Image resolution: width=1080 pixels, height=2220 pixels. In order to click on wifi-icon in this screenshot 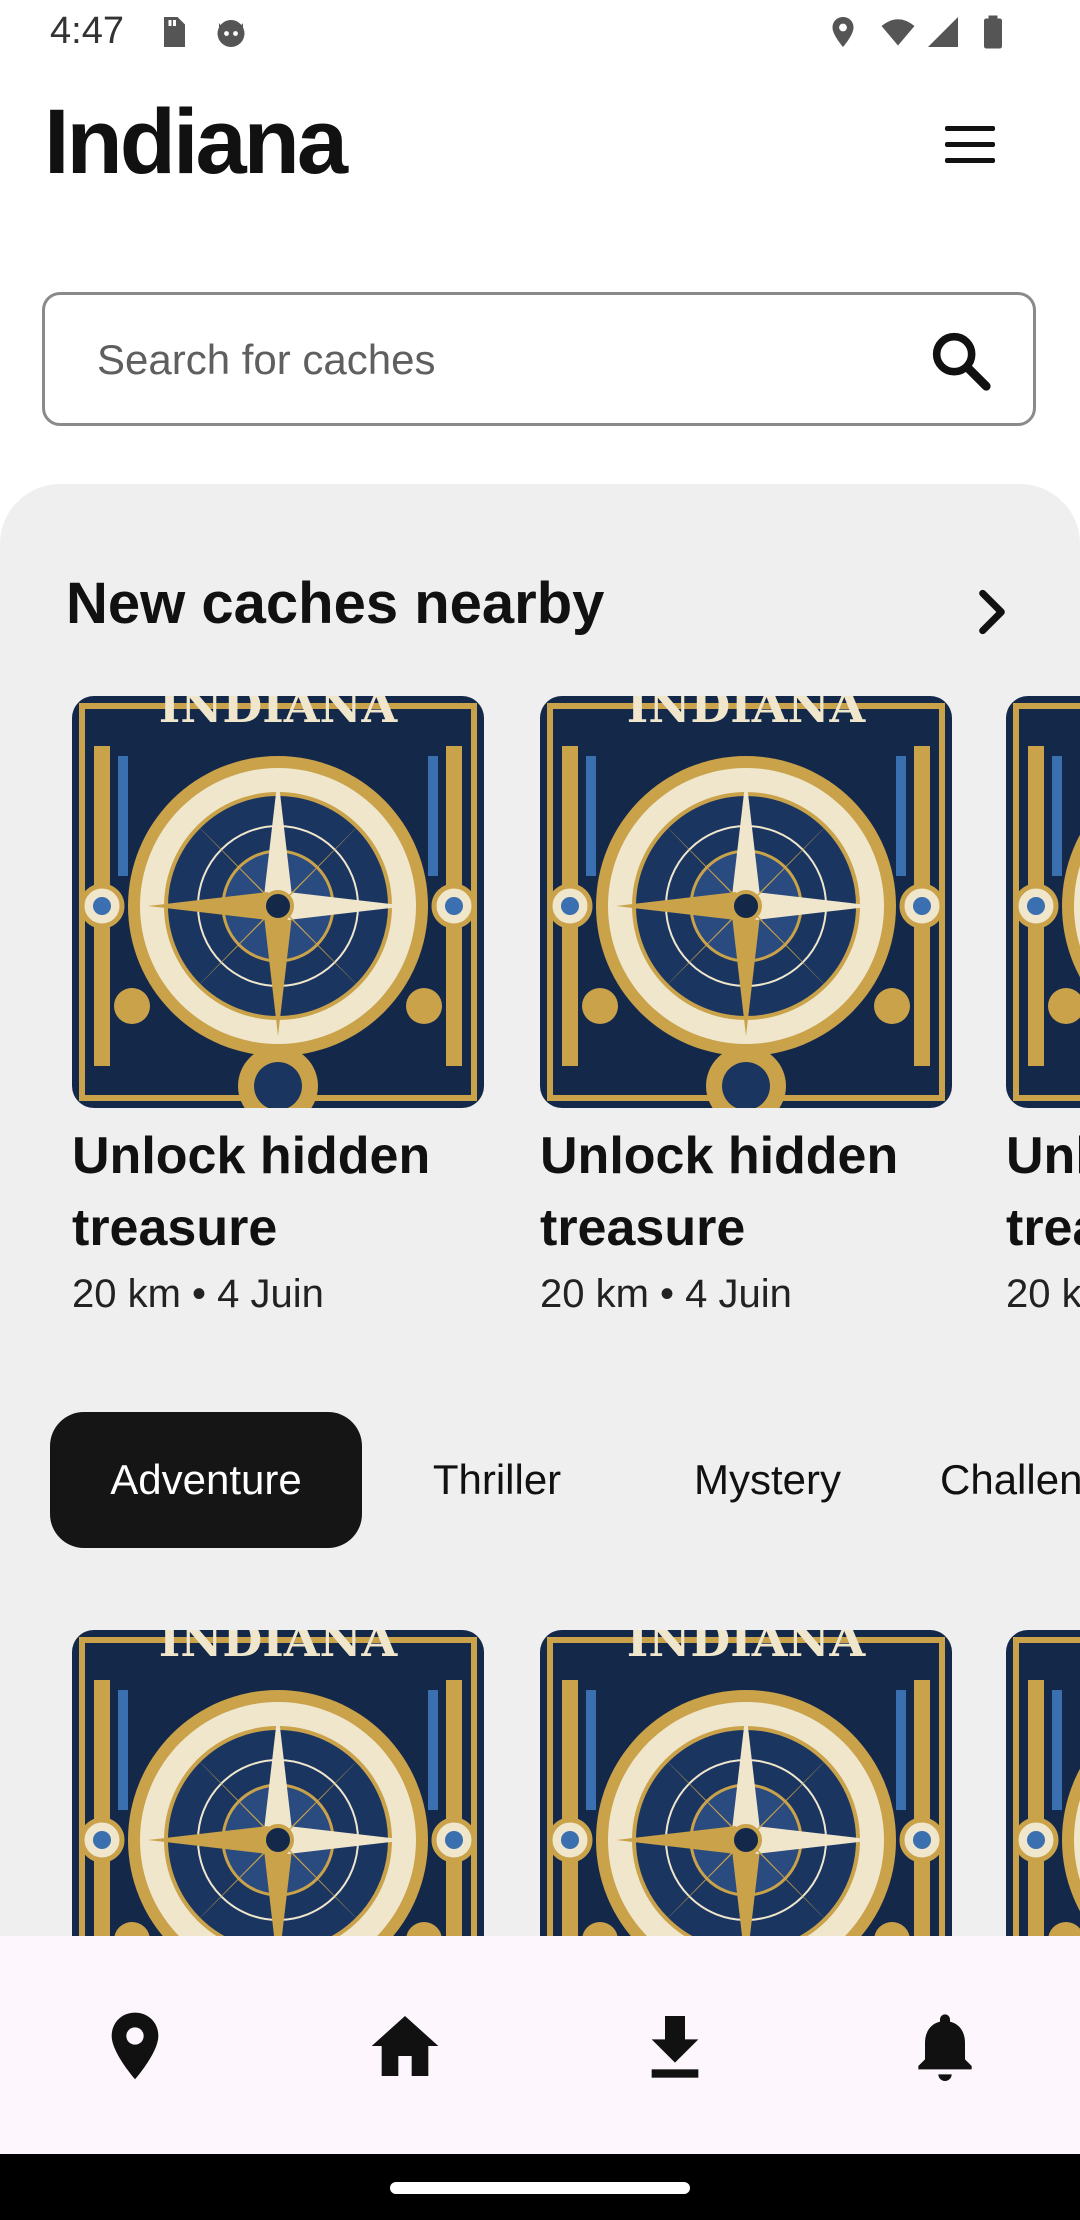, I will do `click(898, 32)`.